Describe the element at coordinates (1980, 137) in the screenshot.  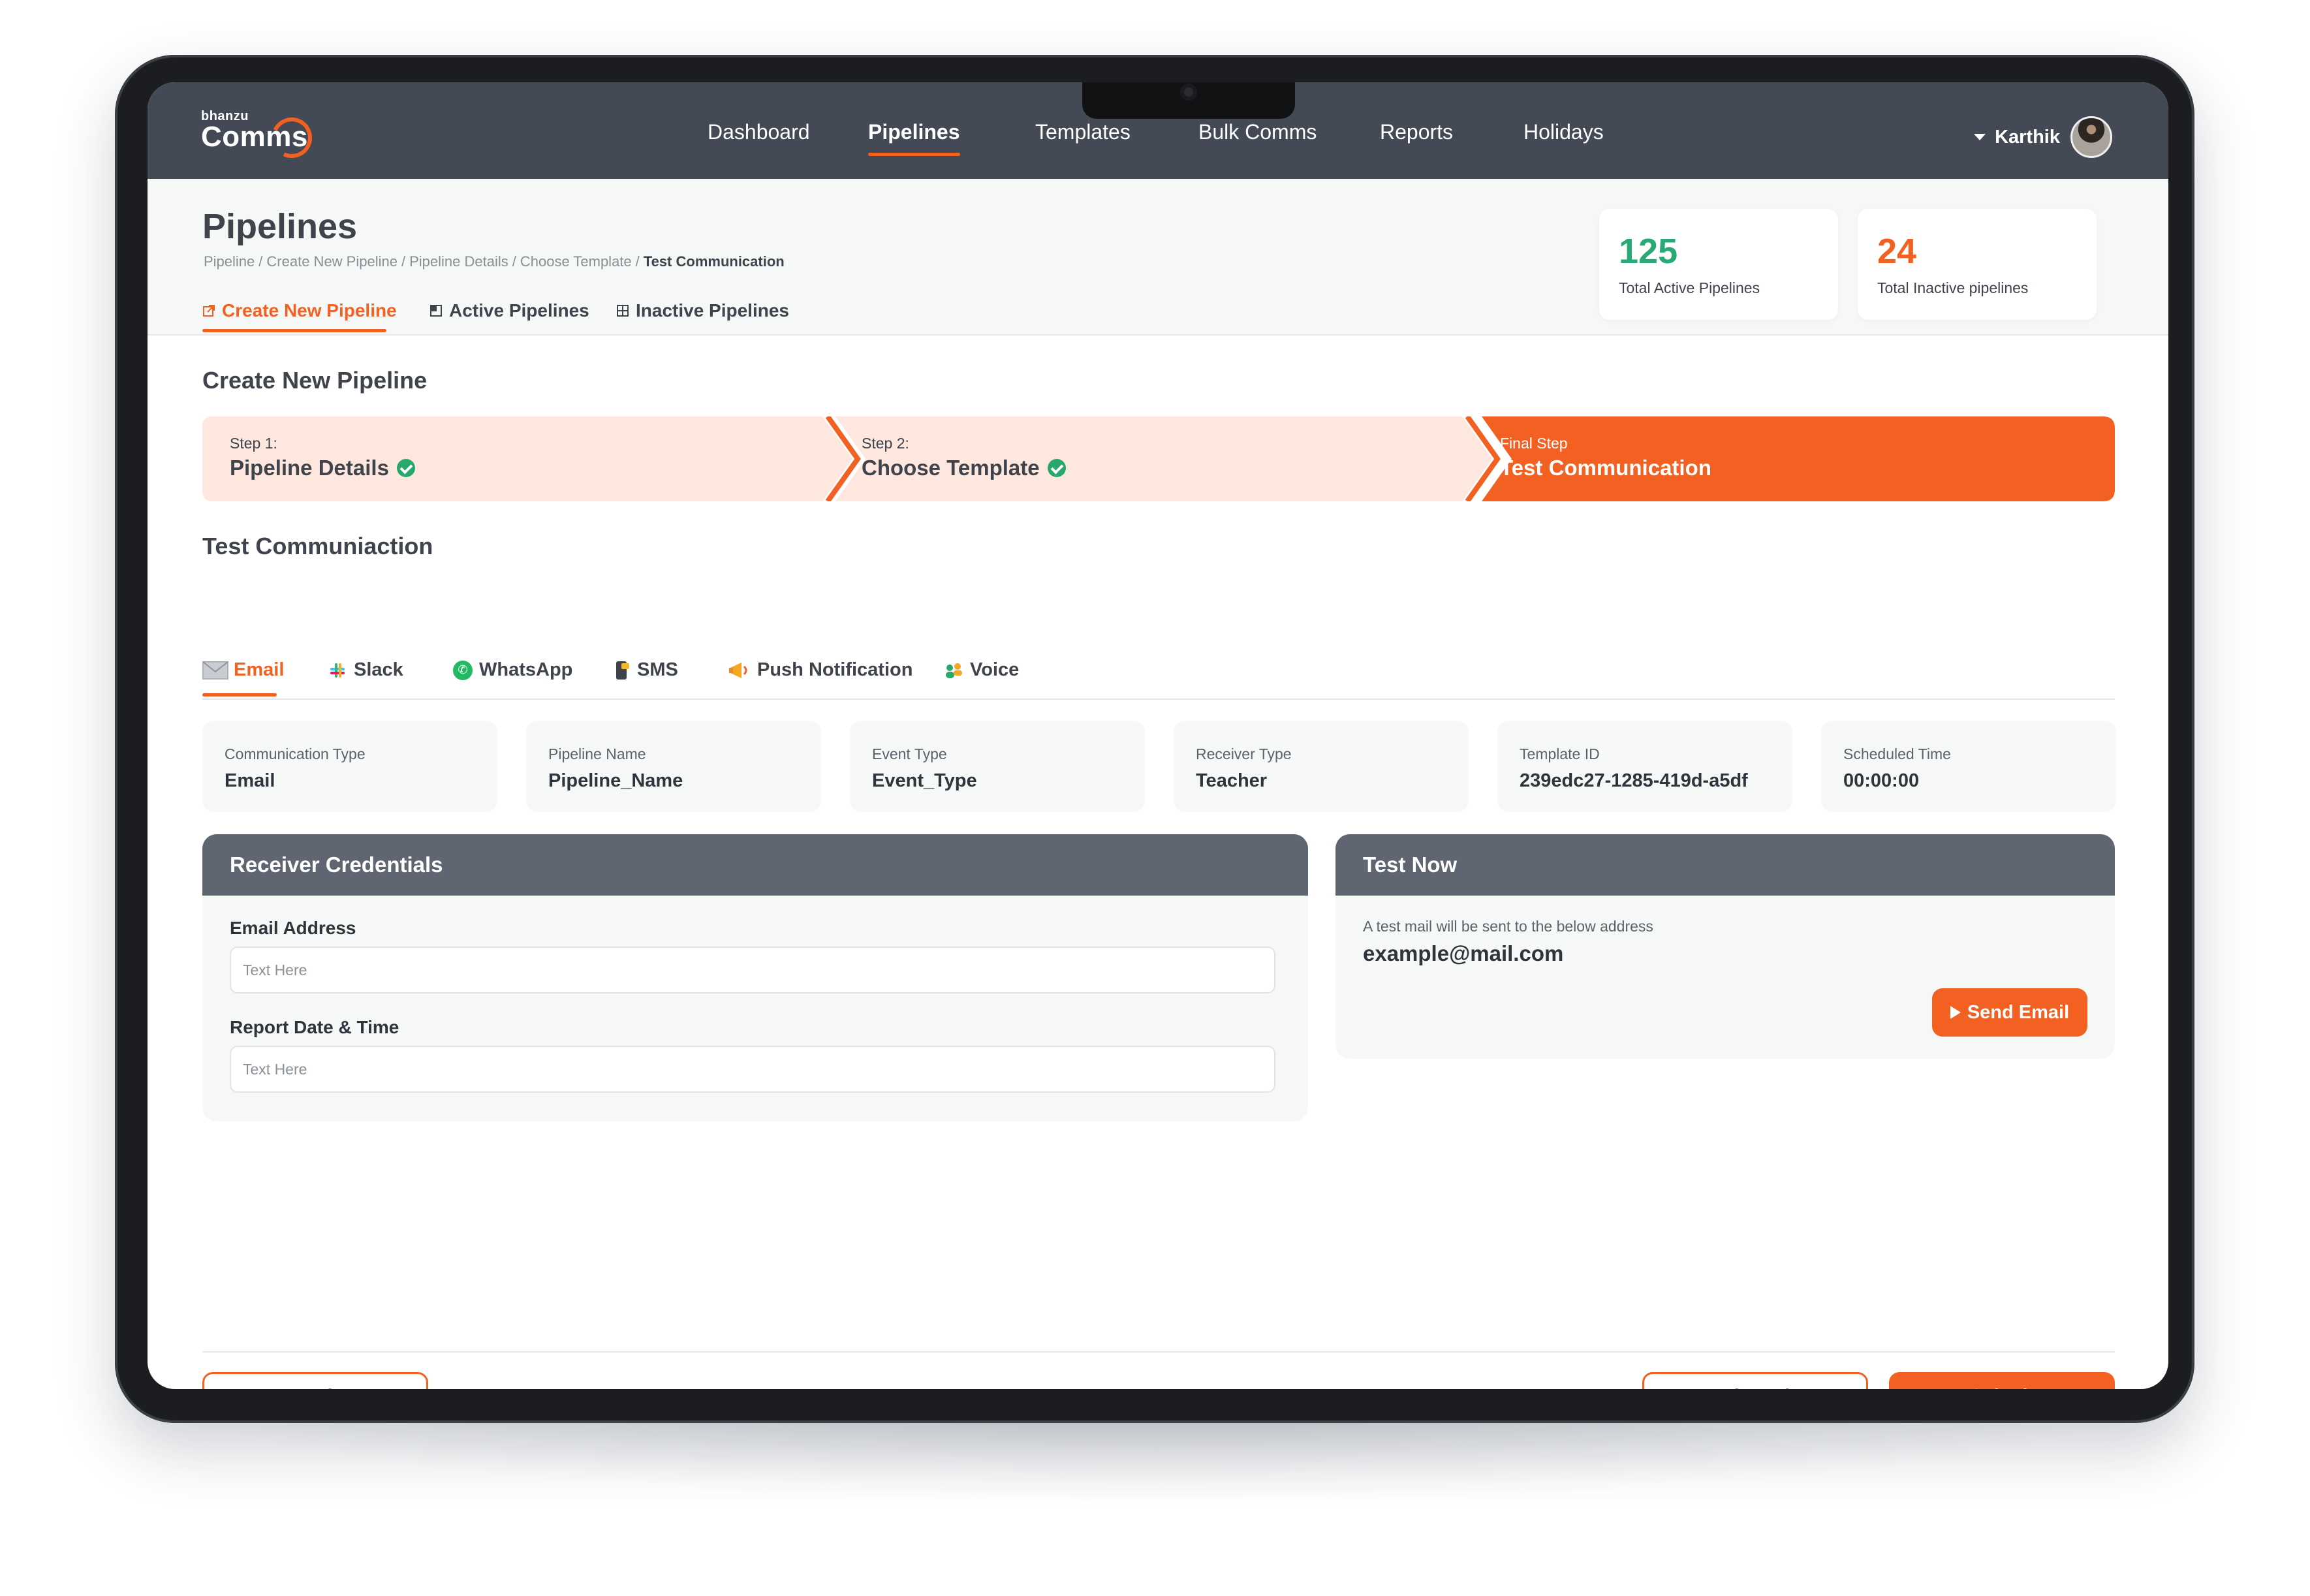
I see `caret-down-icon` at that location.